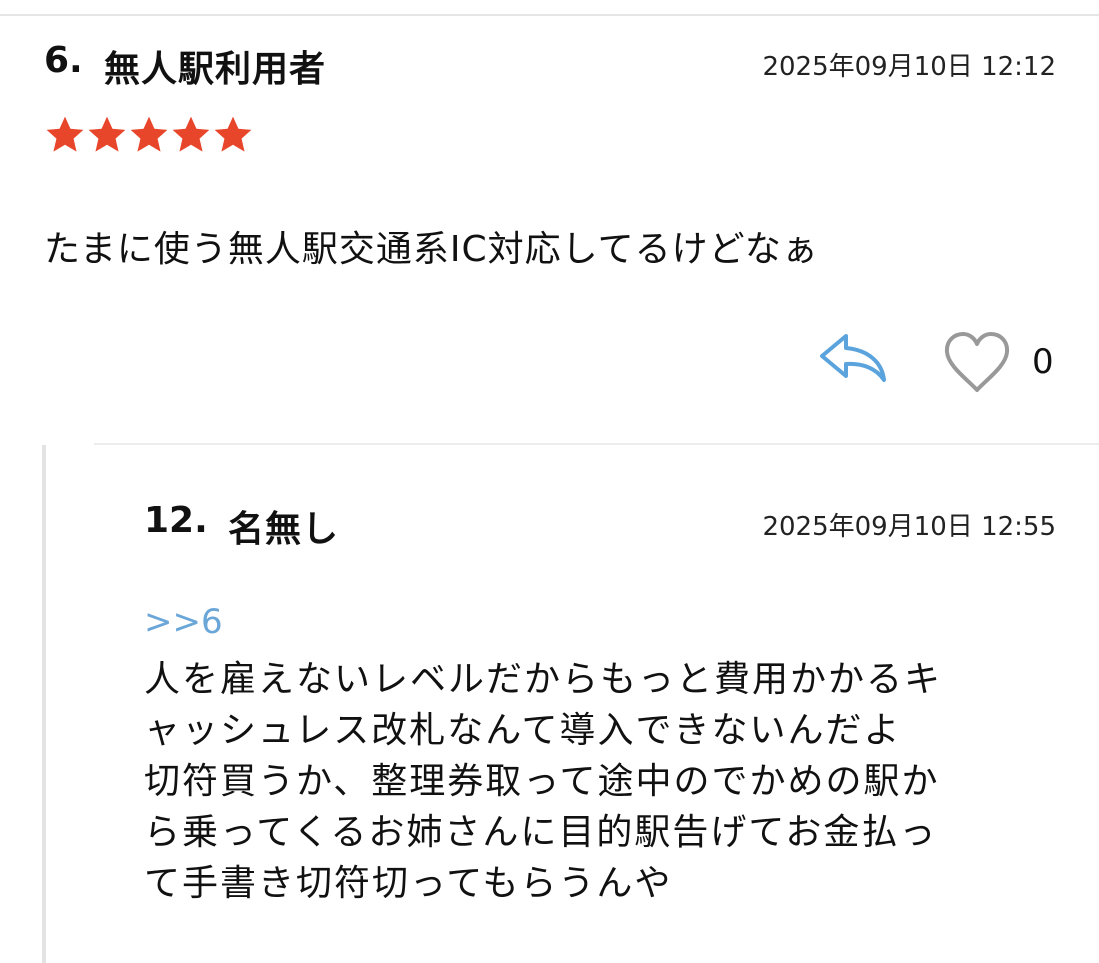 This screenshot has width=1099, height=963. Describe the element at coordinates (909, 67) in the screenshot. I see `post-timestamp: 2025年09月10日 12:12` at that location.